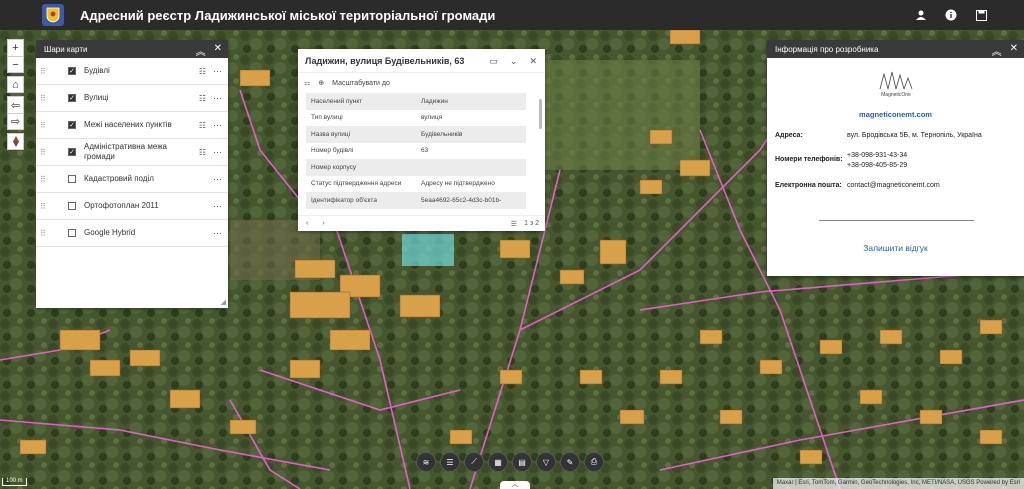  What do you see at coordinates (471, 200) in the screenshot?
I see `attribute-value: 5eaa4692-65c2-4d3c-b01b-` at bounding box center [471, 200].